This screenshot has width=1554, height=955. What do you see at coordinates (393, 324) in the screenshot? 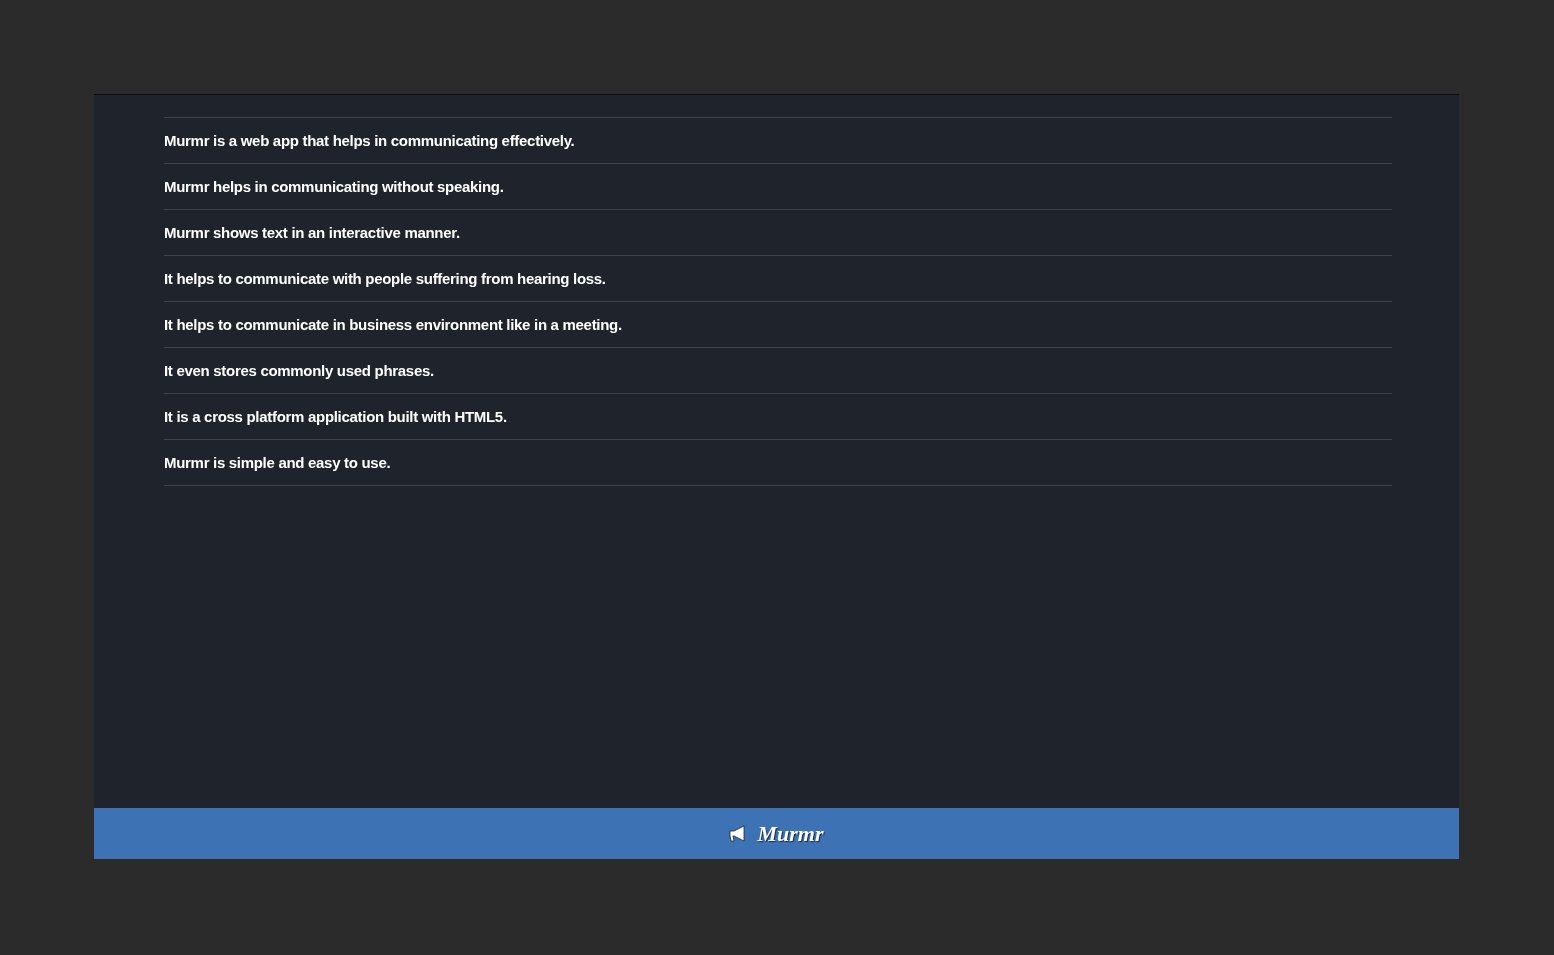
I see `feature-text: It helps to communicate in business environment like in a meeting.` at bounding box center [393, 324].